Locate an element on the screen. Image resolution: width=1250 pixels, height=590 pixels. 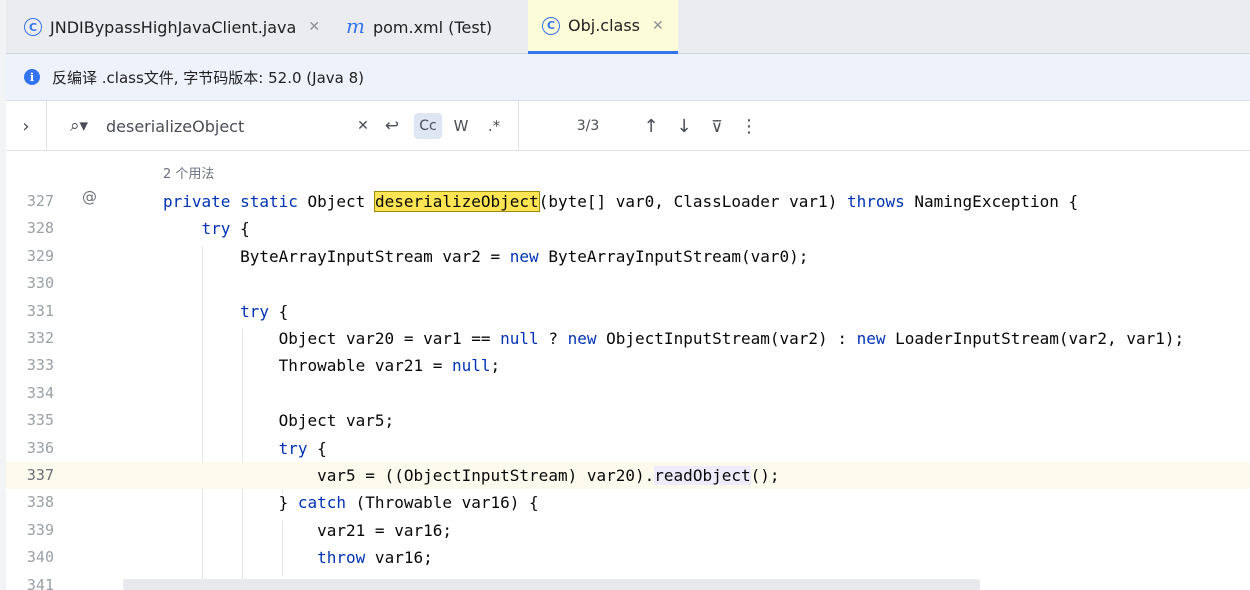
usage-hint: 2 个用法 is located at coordinates (188, 172).